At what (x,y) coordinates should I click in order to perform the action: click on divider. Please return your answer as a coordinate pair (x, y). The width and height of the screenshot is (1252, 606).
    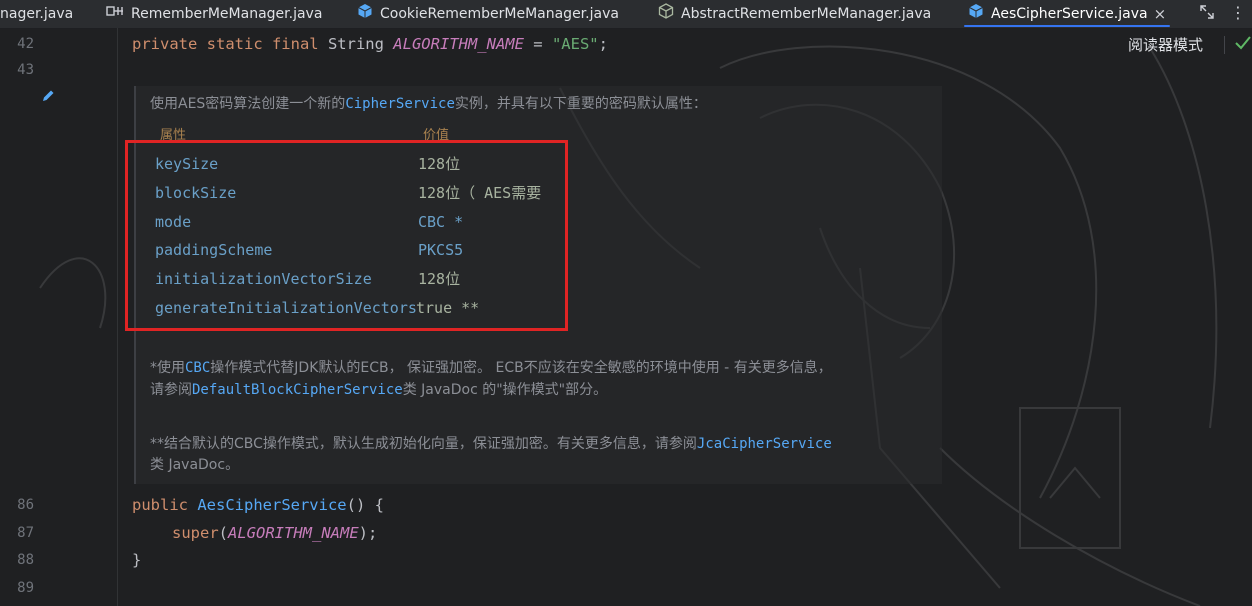
    Looking at the image, I should click on (1224, 45).